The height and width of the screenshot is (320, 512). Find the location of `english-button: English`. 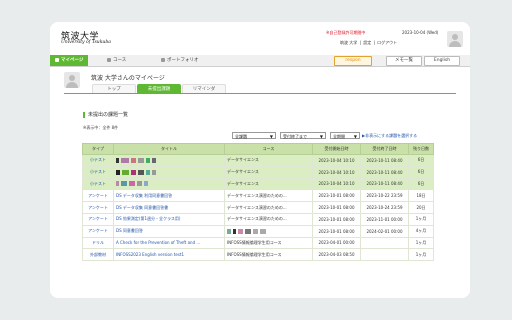

english-button: English is located at coordinates (442, 61).